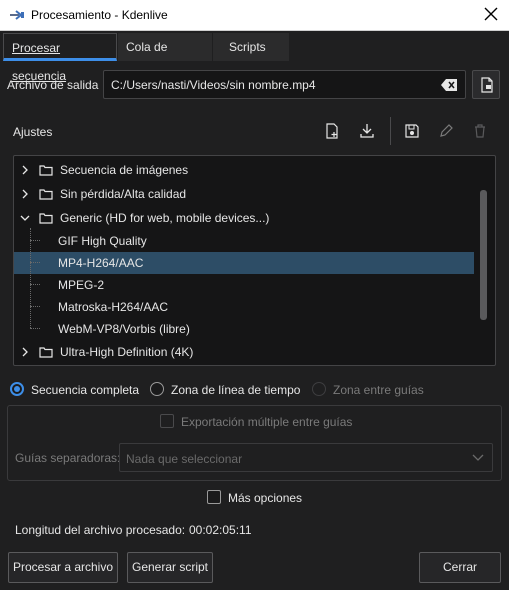  Describe the element at coordinates (412, 131) in the screenshot. I see `save-preset-icon` at that location.